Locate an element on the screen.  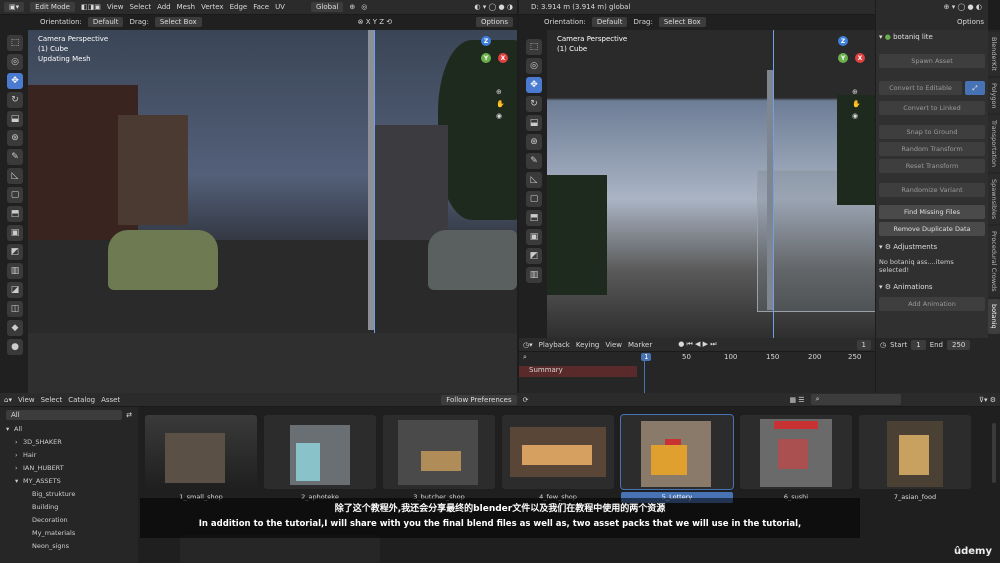
convert-to-linked-button: Convert to Linked is located at coordinates (932, 108).